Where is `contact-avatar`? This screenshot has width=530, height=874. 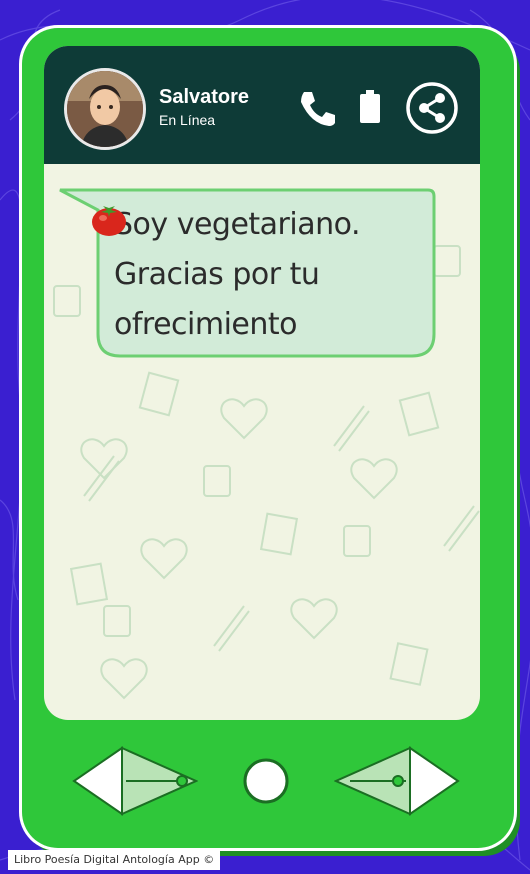 contact-avatar is located at coordinates (105, 109).